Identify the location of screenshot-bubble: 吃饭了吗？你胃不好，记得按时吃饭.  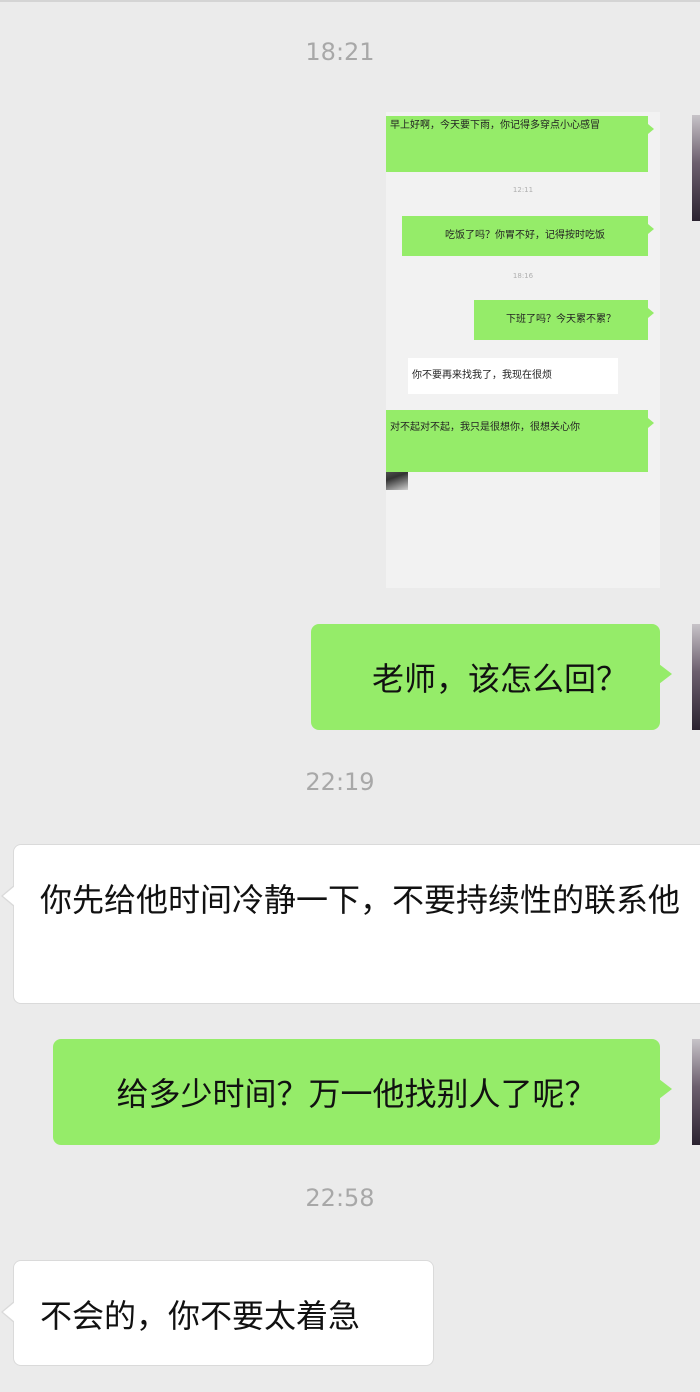
(528, 236).